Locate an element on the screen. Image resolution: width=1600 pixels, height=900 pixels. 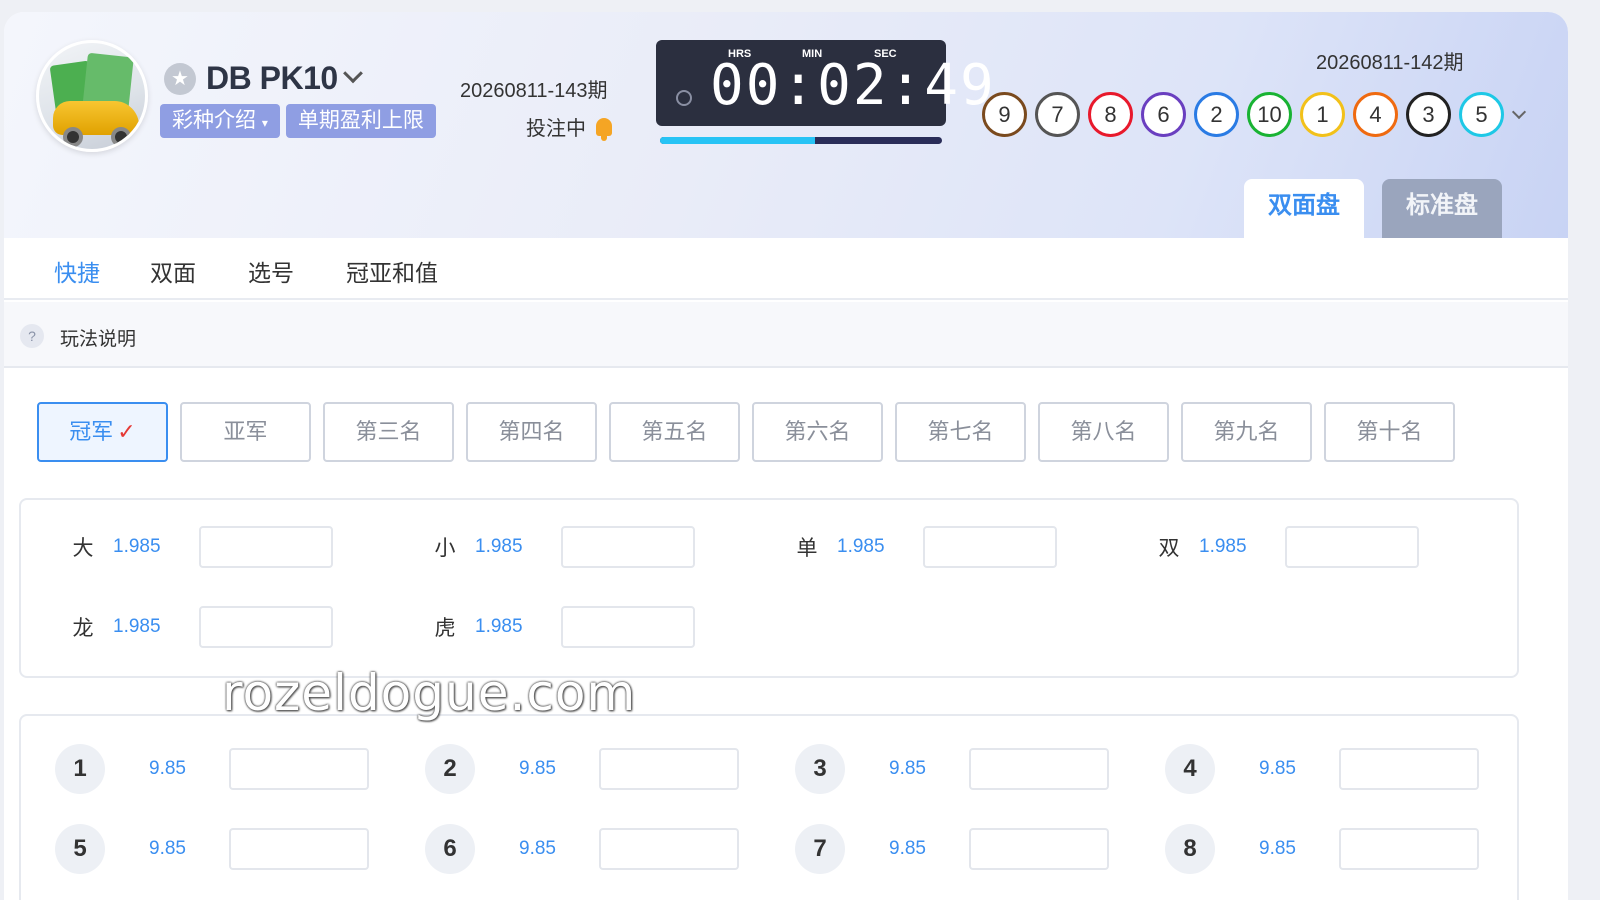
rank-button: 第三名 is located at coordinates (388, 432).